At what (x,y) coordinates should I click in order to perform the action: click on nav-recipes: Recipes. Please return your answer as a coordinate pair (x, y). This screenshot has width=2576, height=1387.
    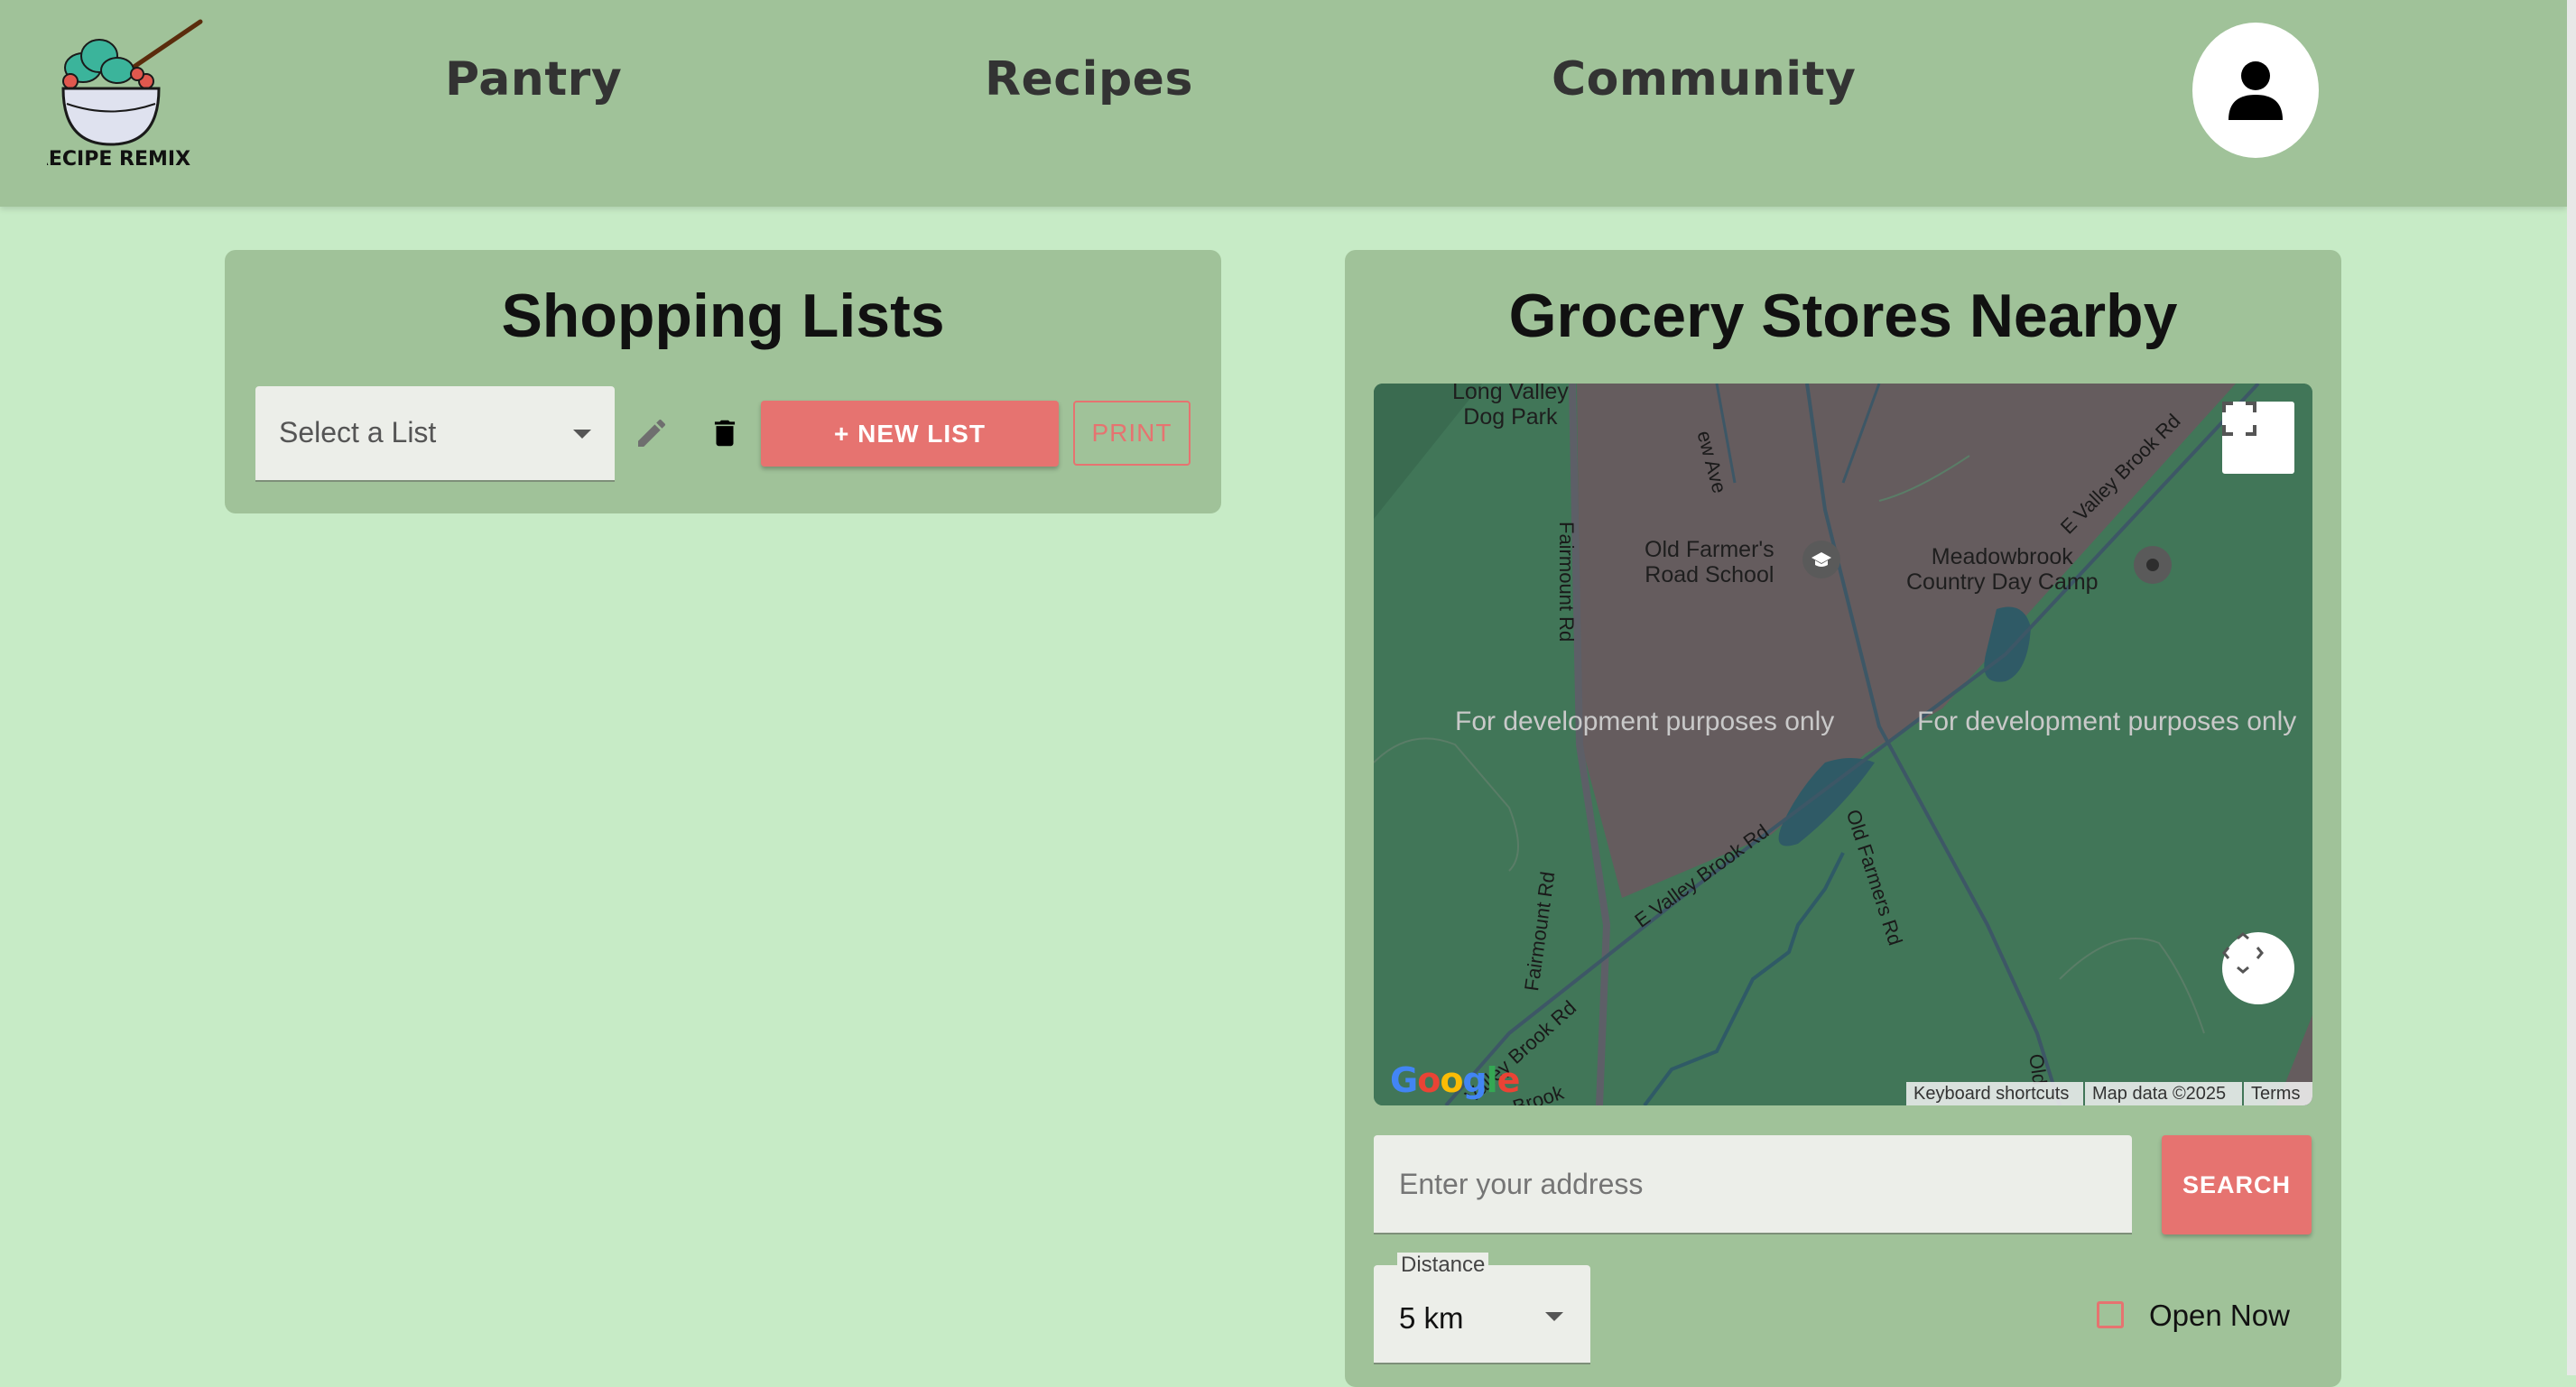
    Looking at the image, I should click on (1089, 79).